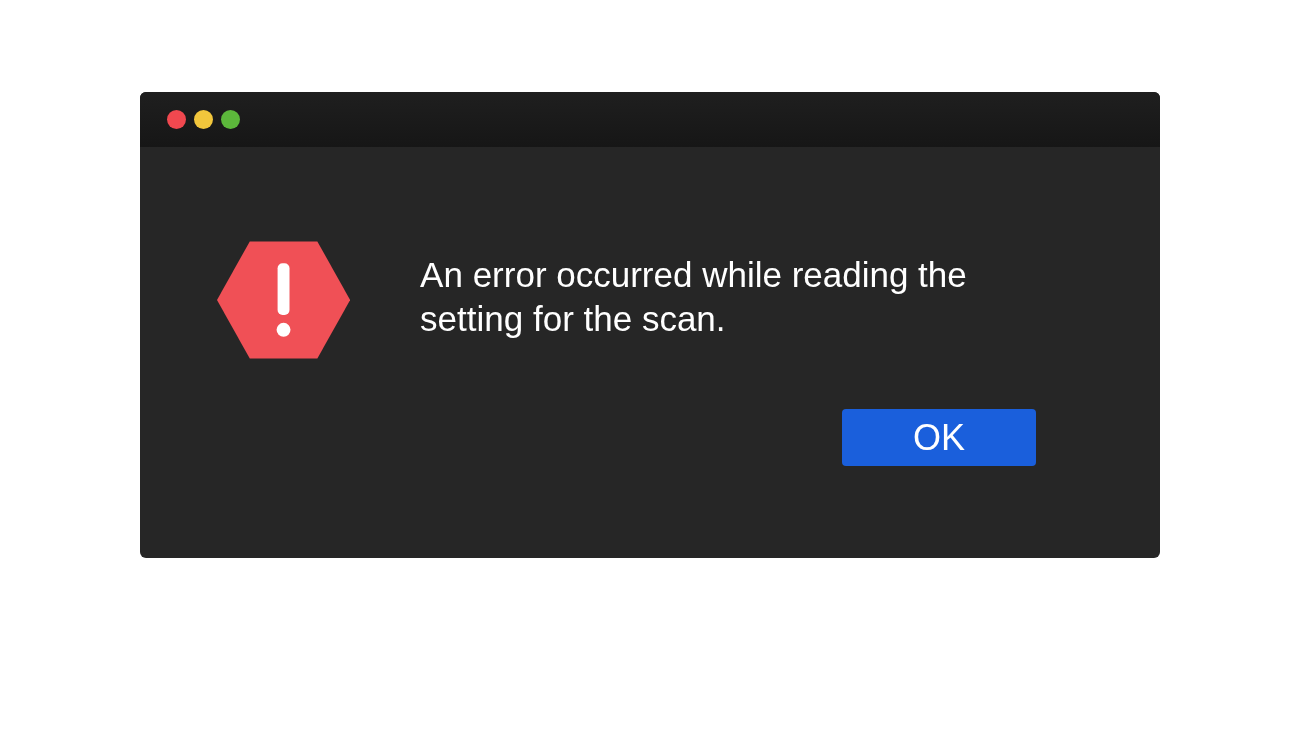 This screenshot has width=1300, height=740. I want to click on error-message: An error occurred while reading the setting for the scan., so click(694, 297).